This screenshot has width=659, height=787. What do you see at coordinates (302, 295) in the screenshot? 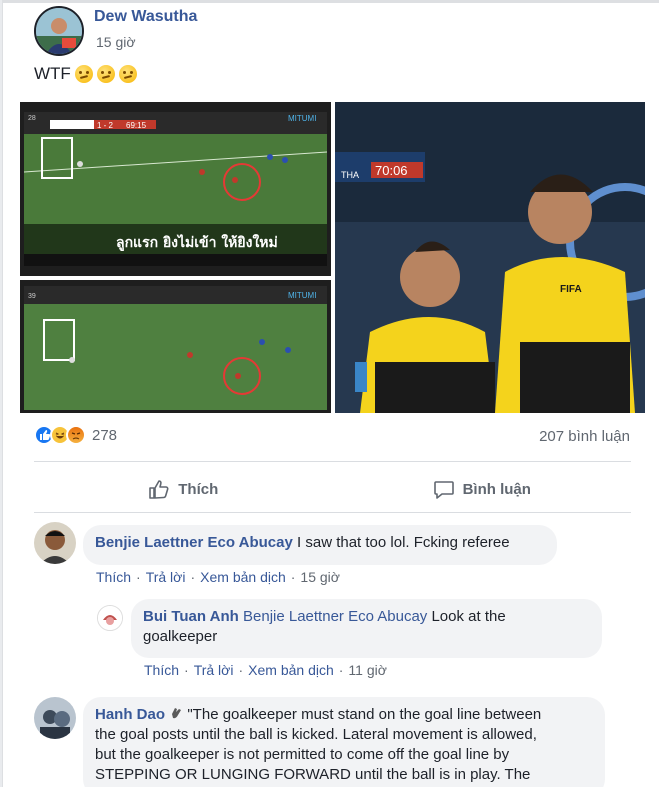
I see `photo2-brand: MITUMI` at bounding box center [302, 295].